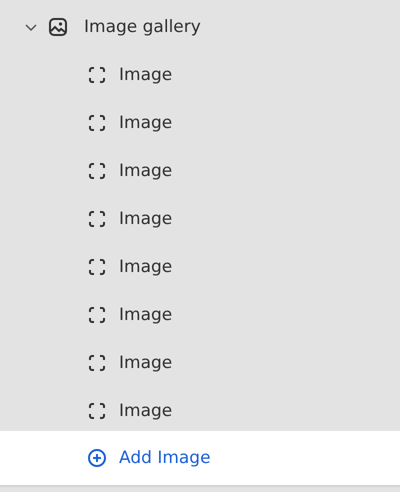  What do you see at coordinates (142, 27) in the screenshot?
I see `section-title: Image gallery` at bounding box center [142, 27].